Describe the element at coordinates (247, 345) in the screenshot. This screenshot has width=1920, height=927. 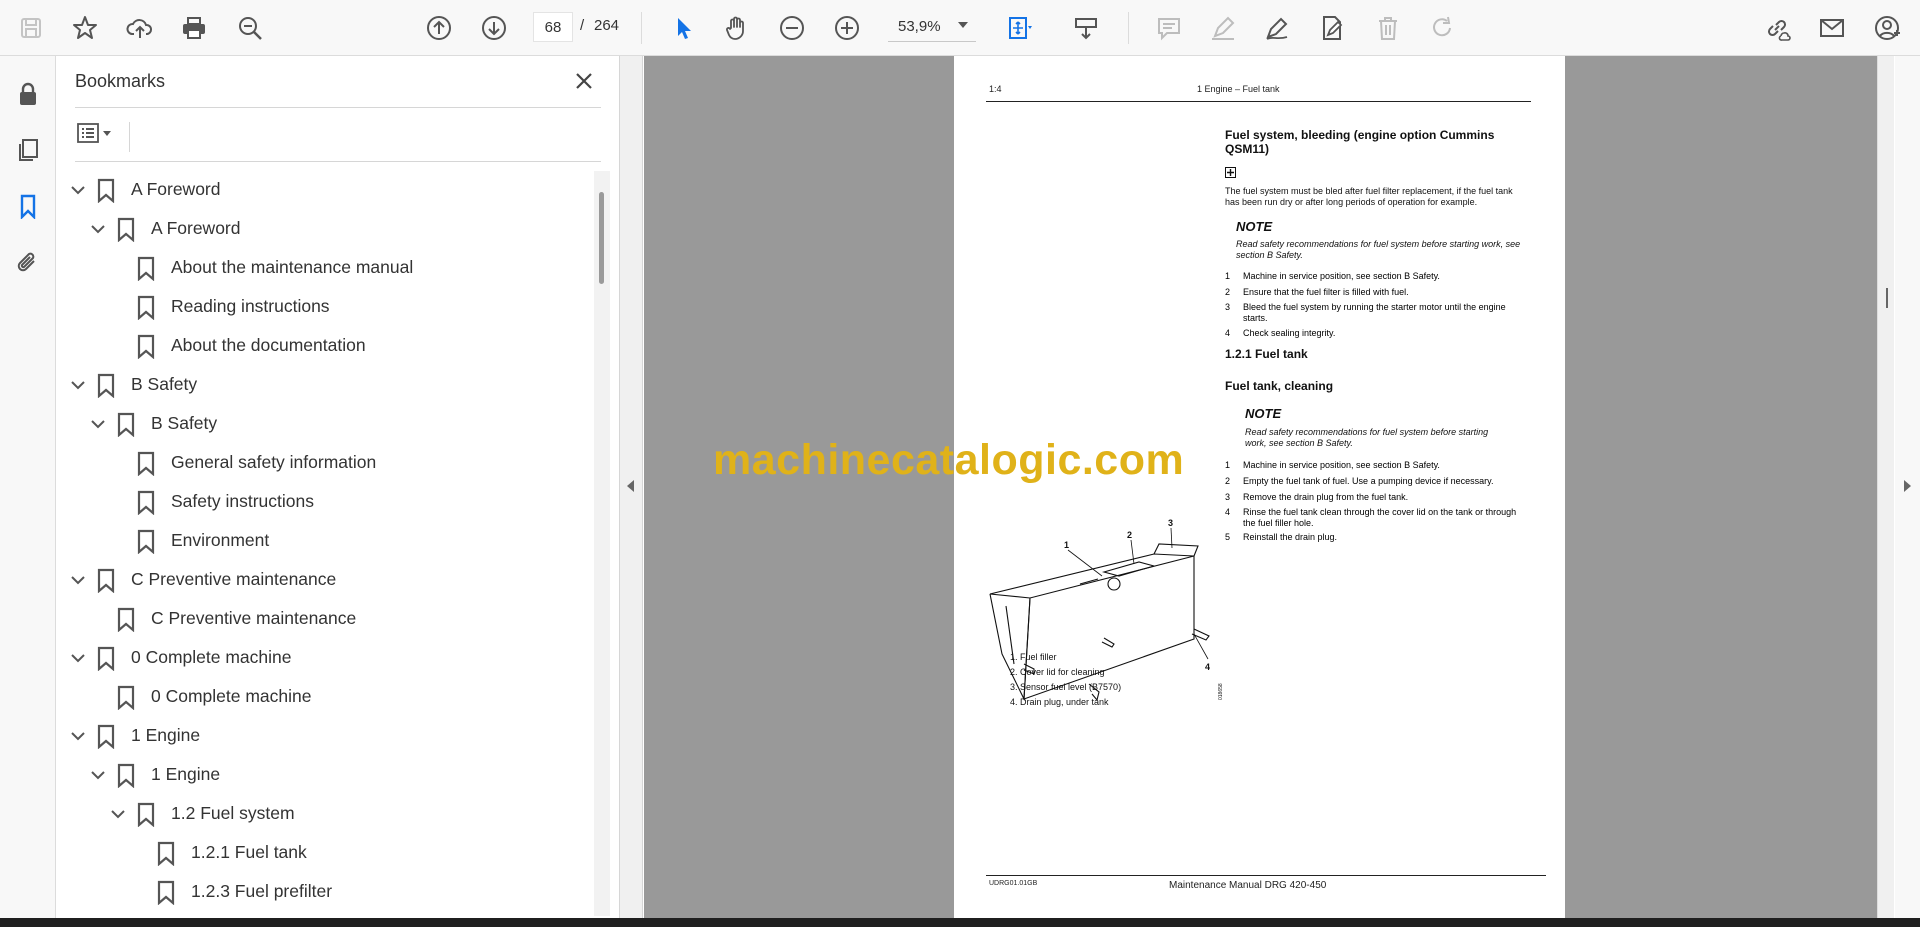
I see `bookmark-item: About the documentation` at that location.